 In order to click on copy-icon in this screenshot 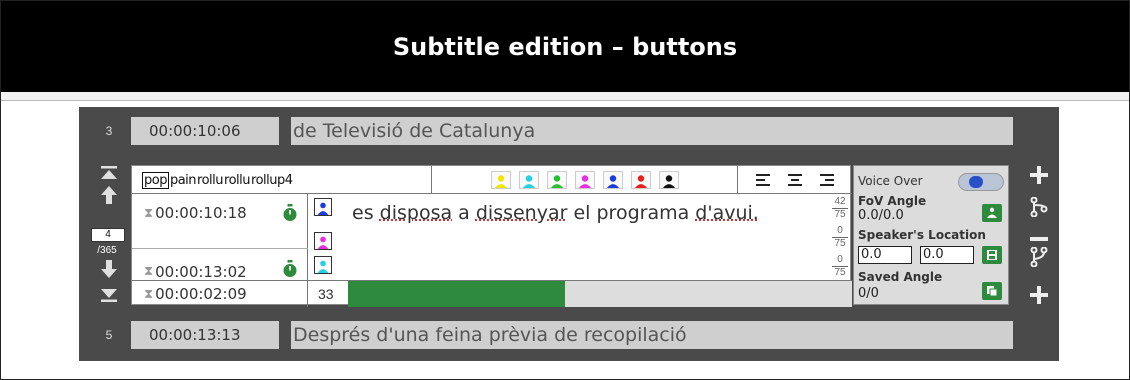, I will do `click(992, 291)`.